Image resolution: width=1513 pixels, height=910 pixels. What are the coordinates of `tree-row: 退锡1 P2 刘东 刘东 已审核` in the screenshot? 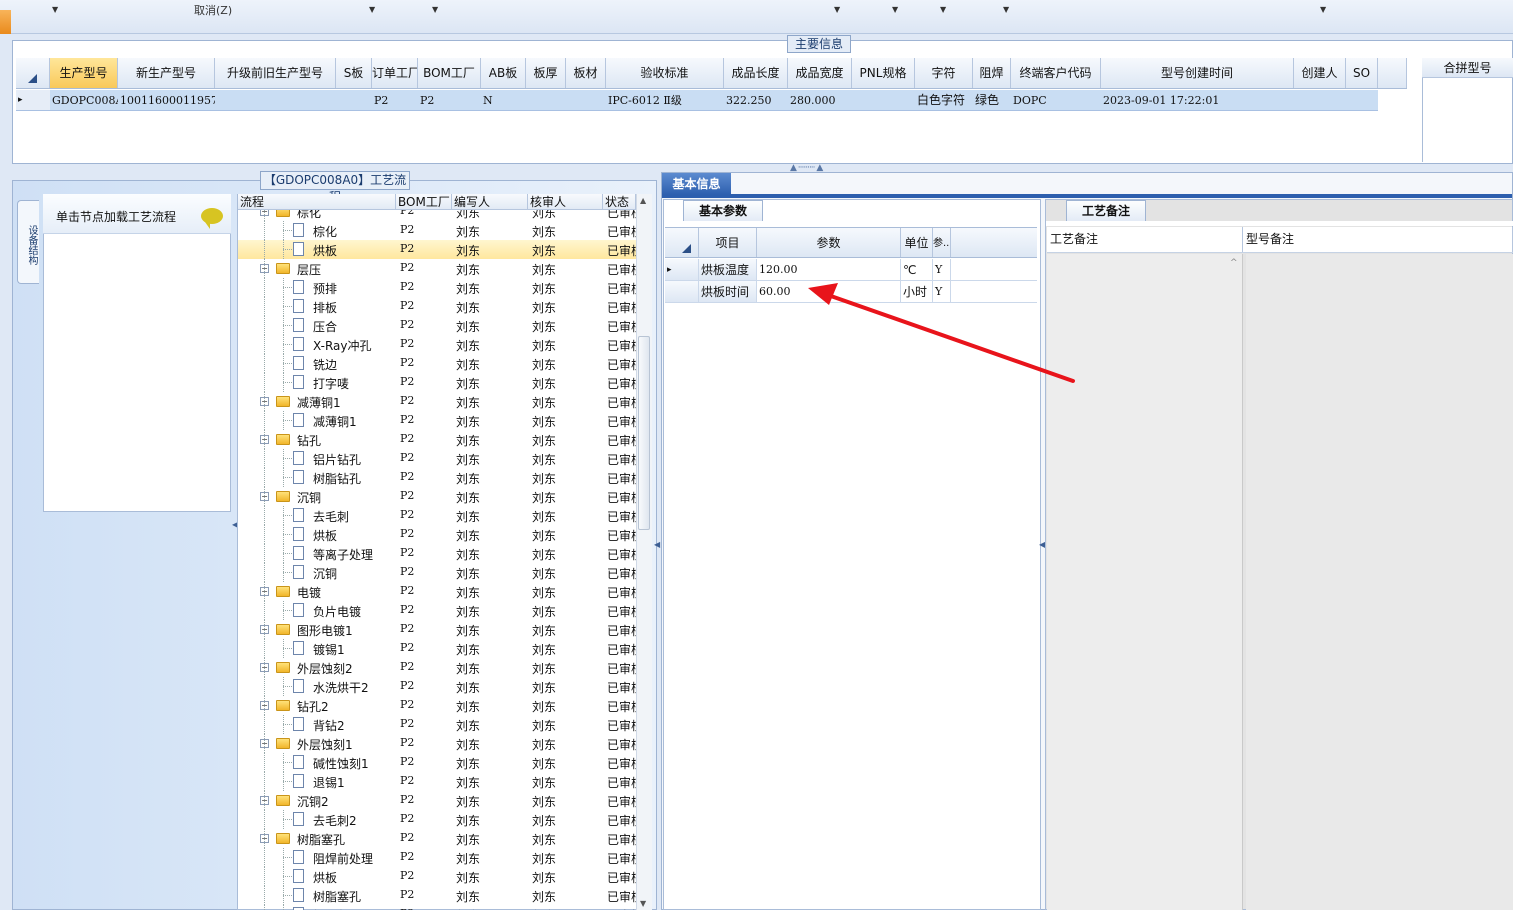 It's located at (437, 781).